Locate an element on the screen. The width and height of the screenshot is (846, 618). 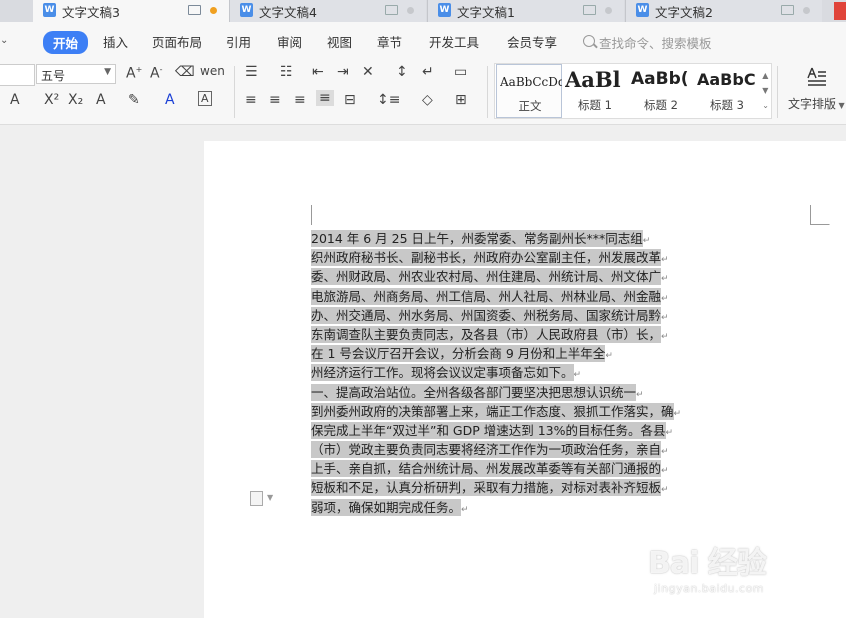
shading-icon: ◇ is located at coordinates (427, 100).